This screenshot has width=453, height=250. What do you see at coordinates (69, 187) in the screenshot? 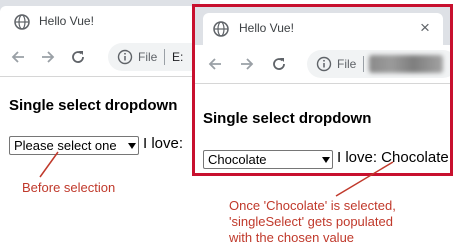
I see `before-caption: Before selection` at bounding box center [69, 187].